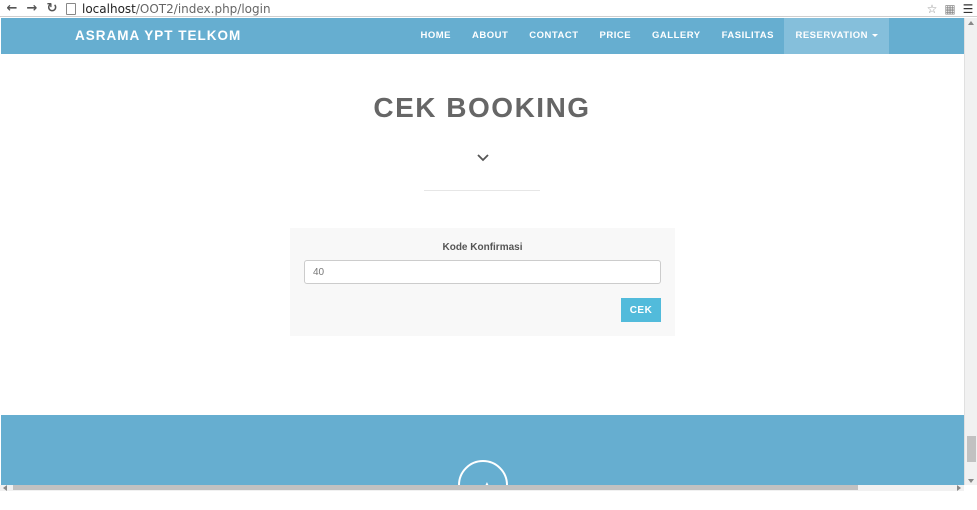 This screenshot has width=977, height=510. I want to click on horizontal-scrollbar, so click(482, 488).